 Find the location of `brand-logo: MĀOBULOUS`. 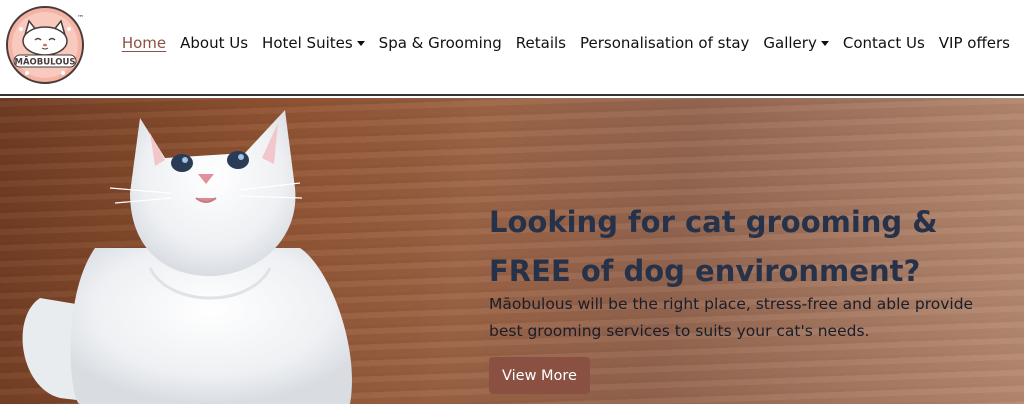

brand-logo: MĀOBULOUS is located at coordinates (45, 45).